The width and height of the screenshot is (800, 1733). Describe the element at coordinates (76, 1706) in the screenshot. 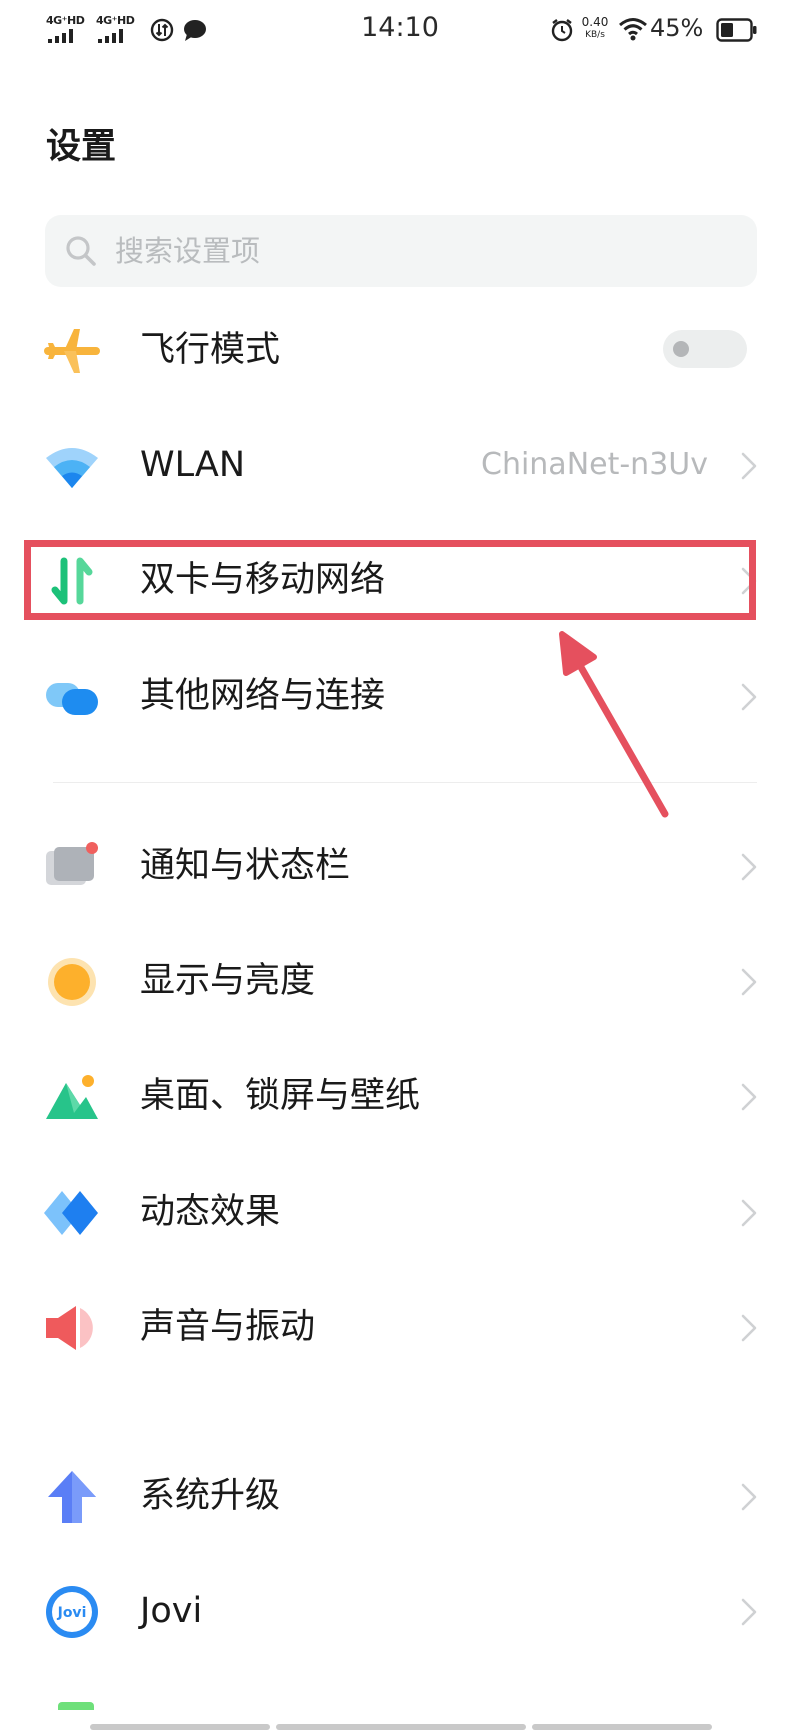

I see `partial-next-item-icon` at that location.